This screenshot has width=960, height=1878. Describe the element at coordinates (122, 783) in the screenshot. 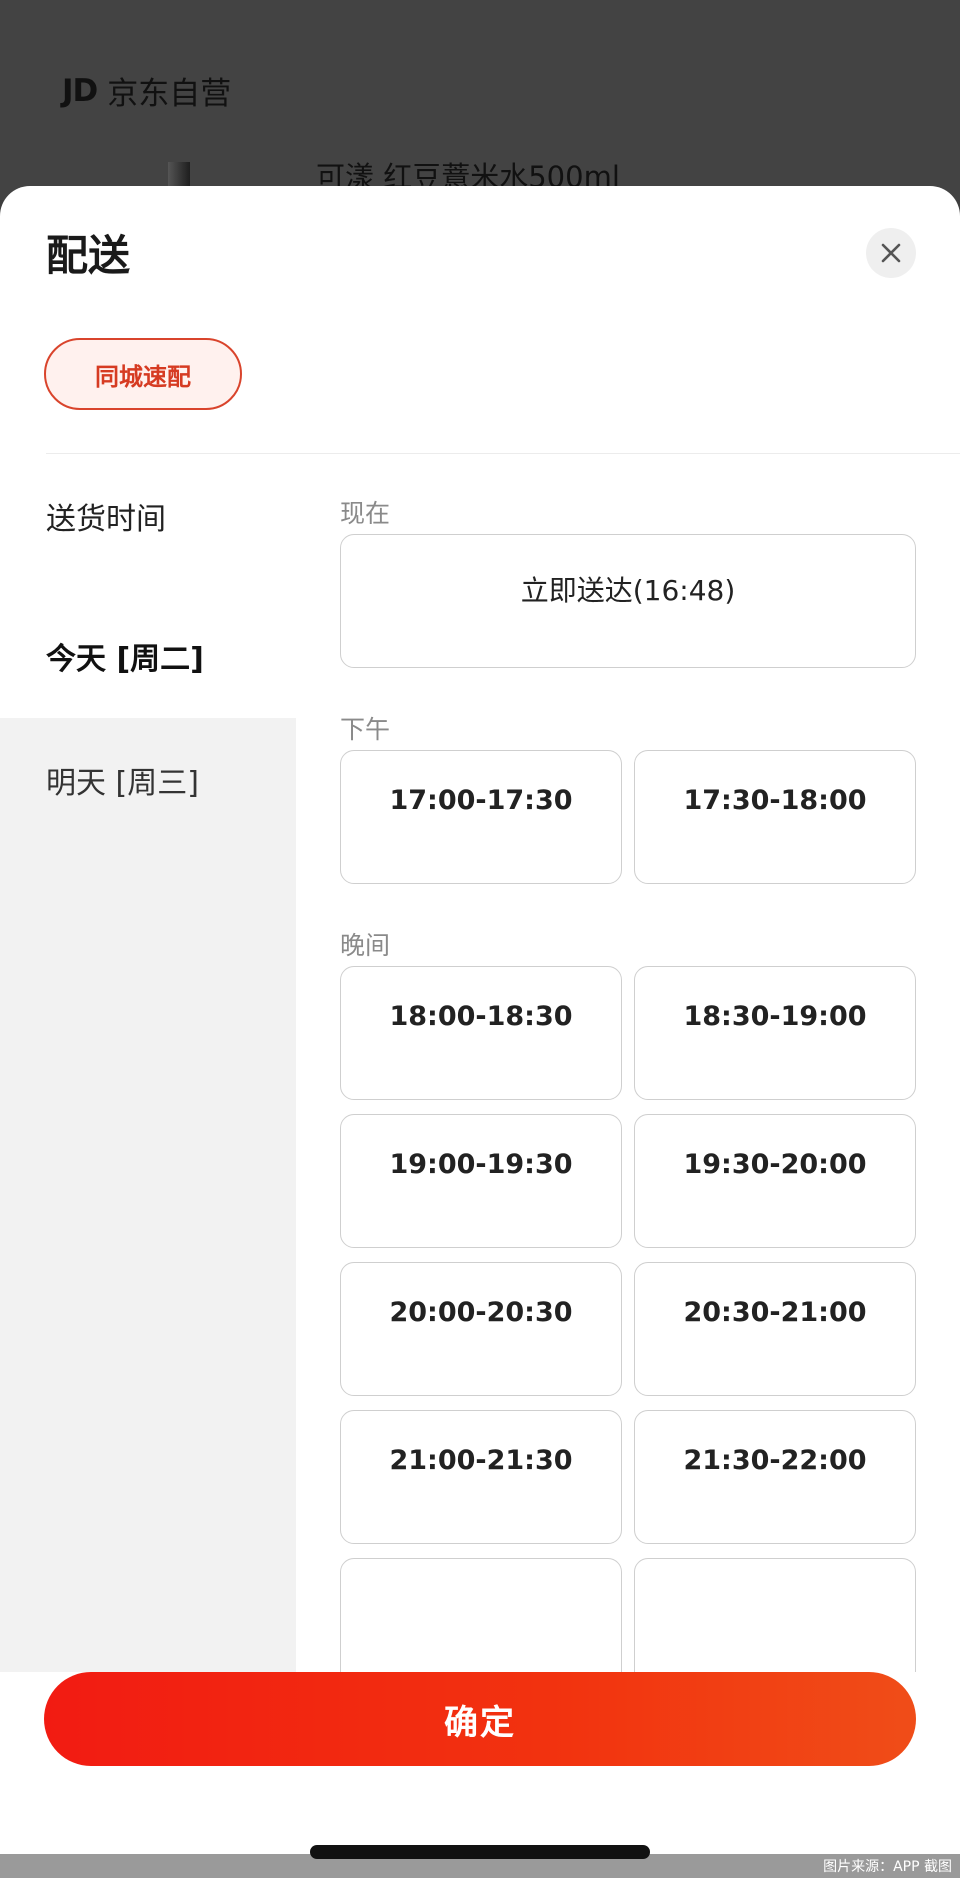

I see `date-item-label: 明天 [周三]` at that location.